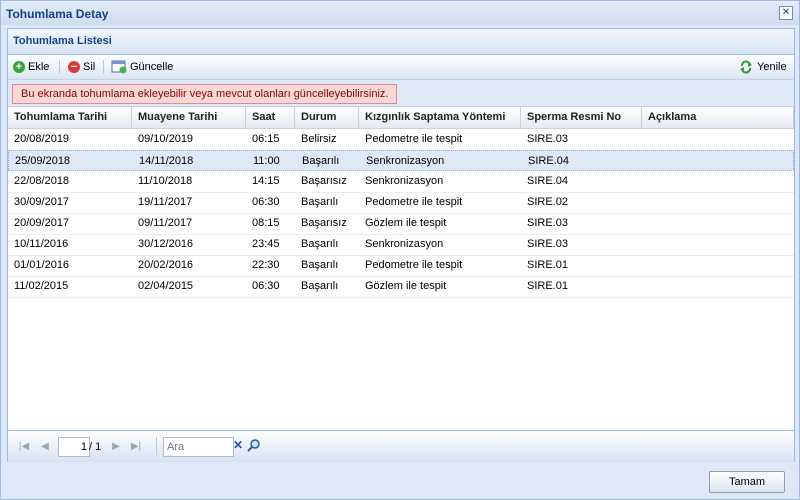  Describe the element at coordinates (401, 446) in the screenshot. I see `pager-toolbar: |◀ ◀ / 1 ▶ ▶| ✕` at that location.